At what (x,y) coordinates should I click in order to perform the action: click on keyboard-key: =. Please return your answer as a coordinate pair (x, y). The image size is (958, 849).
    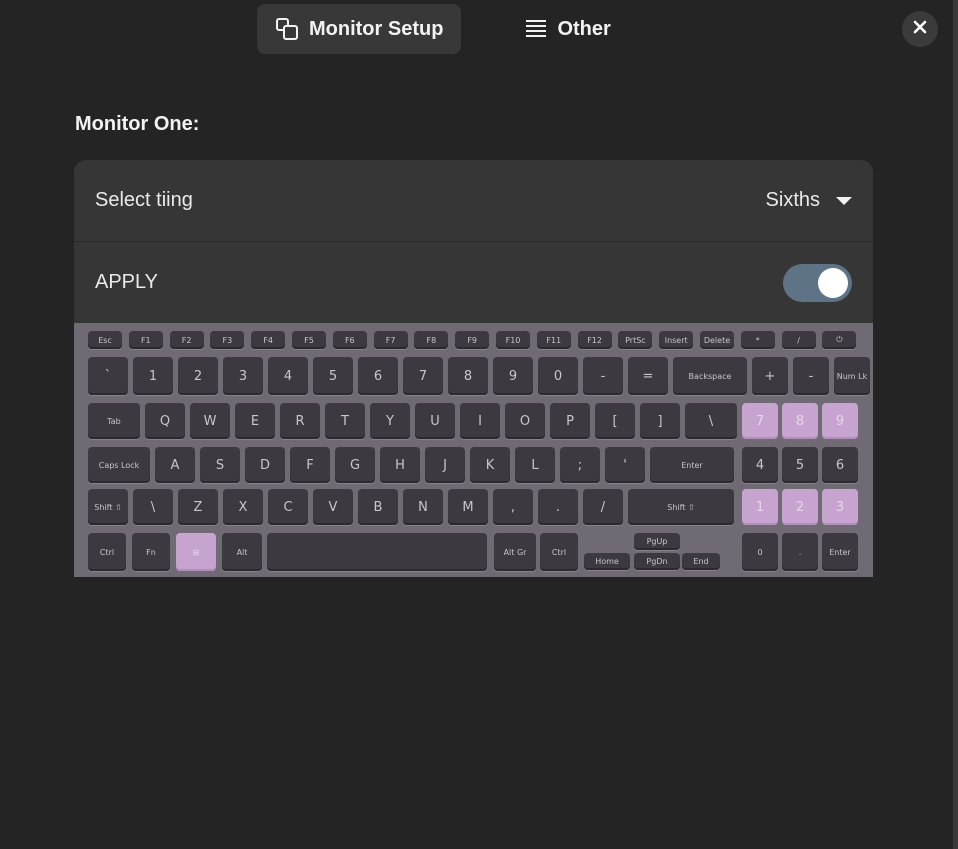
    Looking at the image, I should click on (648, 376).